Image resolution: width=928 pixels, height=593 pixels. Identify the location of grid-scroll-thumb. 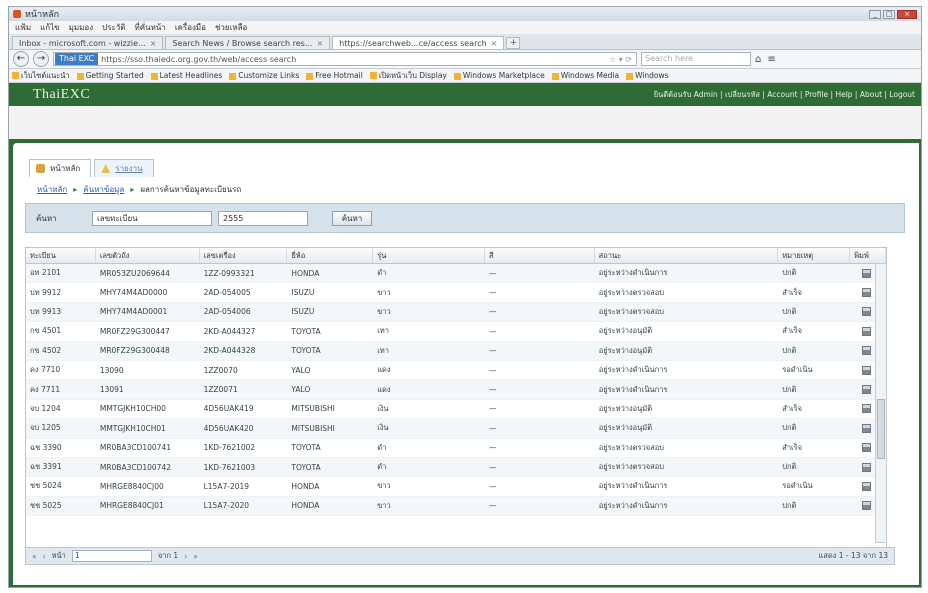
(881, 429).